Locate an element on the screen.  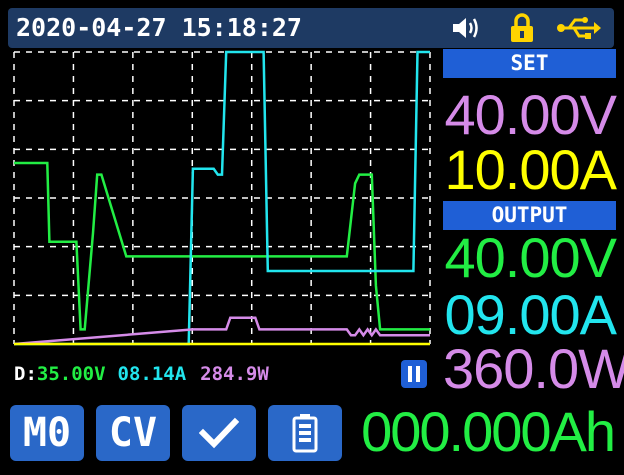
set-header: SET is located at coordinates (529, 63).